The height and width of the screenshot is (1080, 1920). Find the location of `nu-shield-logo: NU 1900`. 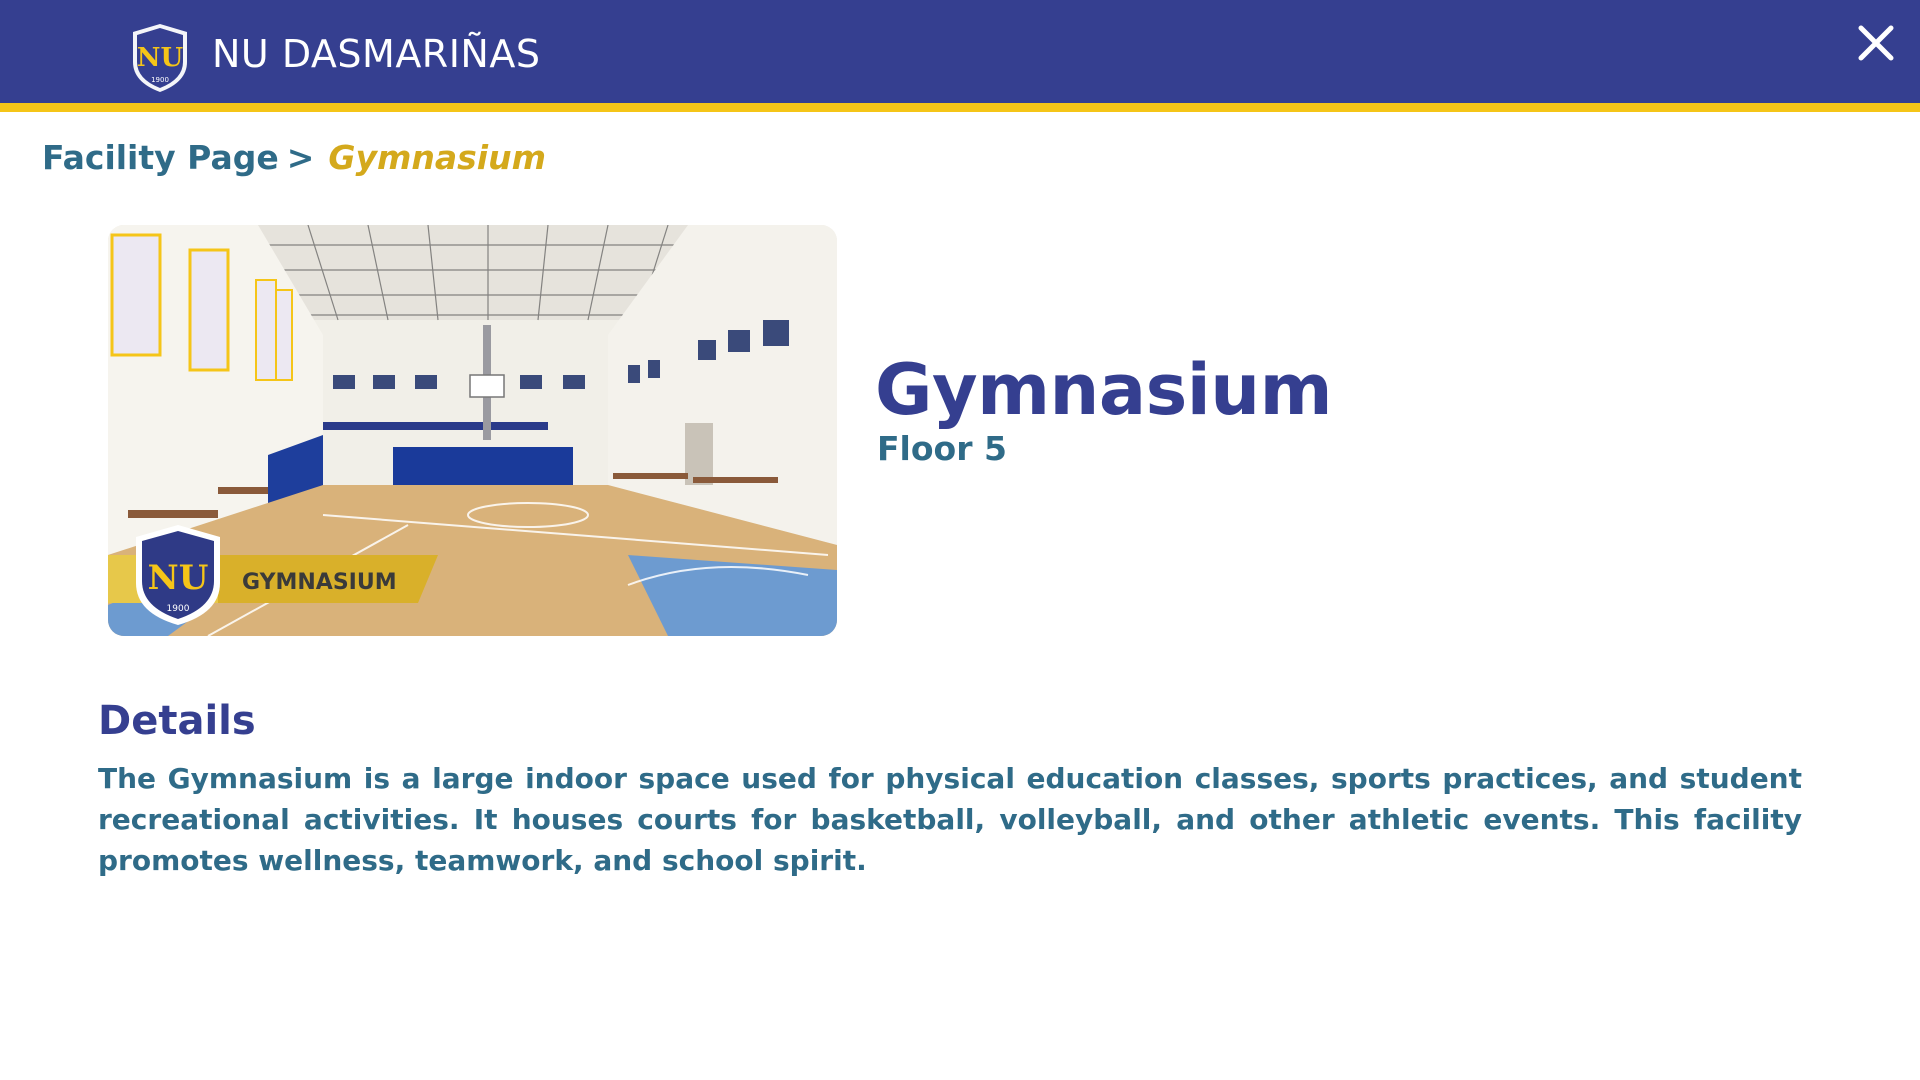

nu-shield-logo: NU 1900 is located at coordinates (160, 58).